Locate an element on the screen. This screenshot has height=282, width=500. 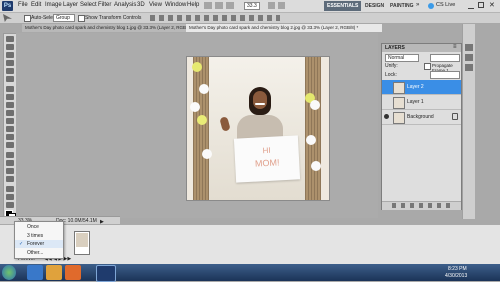
zoom-tool is located at coordinates (10, 205).